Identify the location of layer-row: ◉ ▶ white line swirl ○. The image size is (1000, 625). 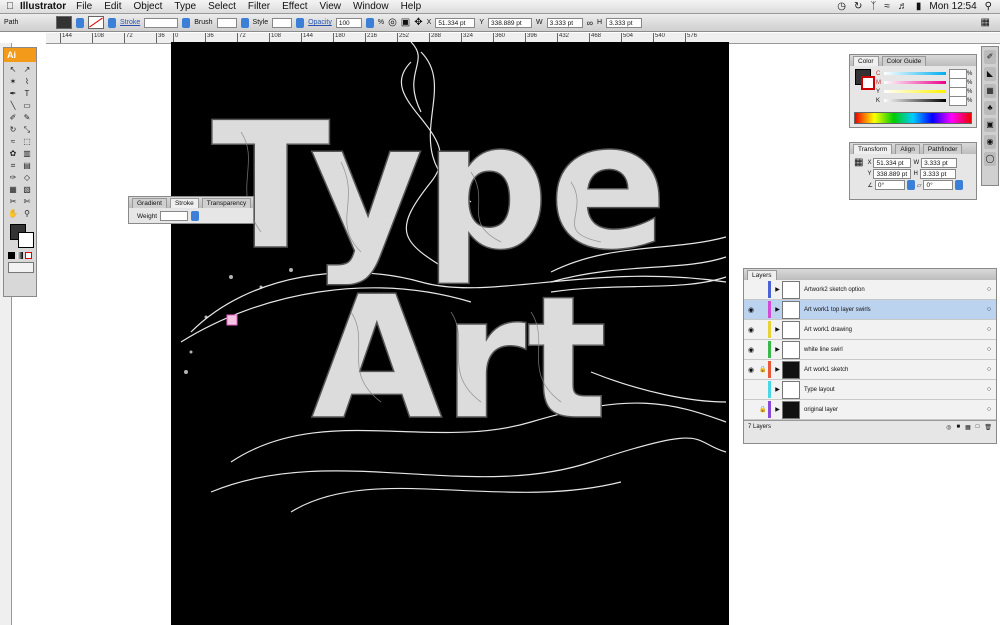
(870, 350).